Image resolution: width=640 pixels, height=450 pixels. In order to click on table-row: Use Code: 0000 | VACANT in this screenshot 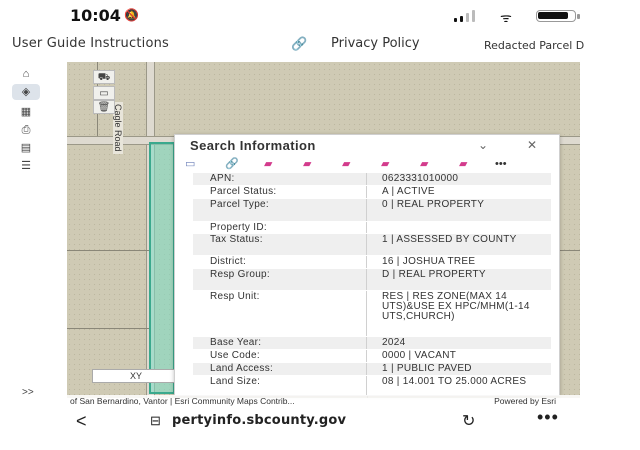, I will do `click(372, 356)`.